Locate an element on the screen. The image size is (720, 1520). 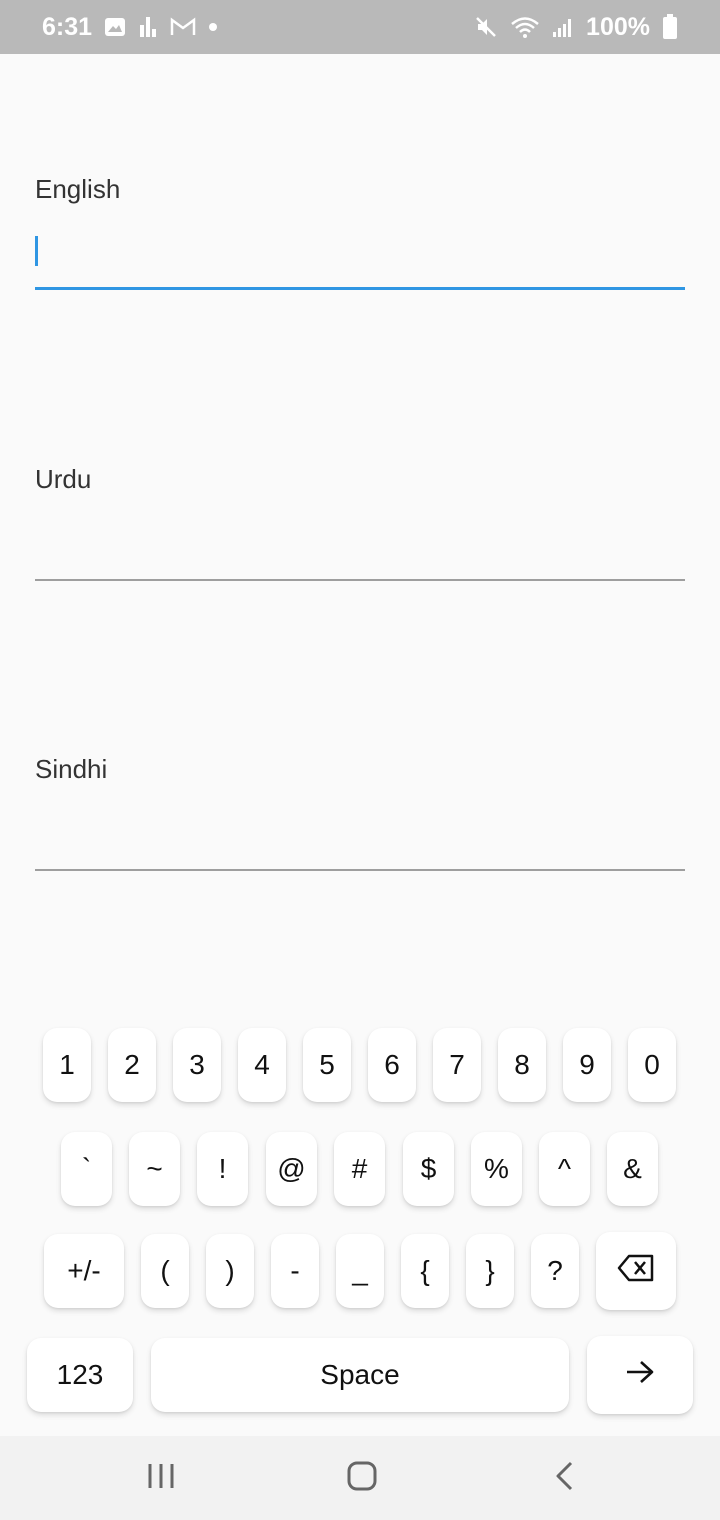
recents-button is located at coordinates (161, 1478).